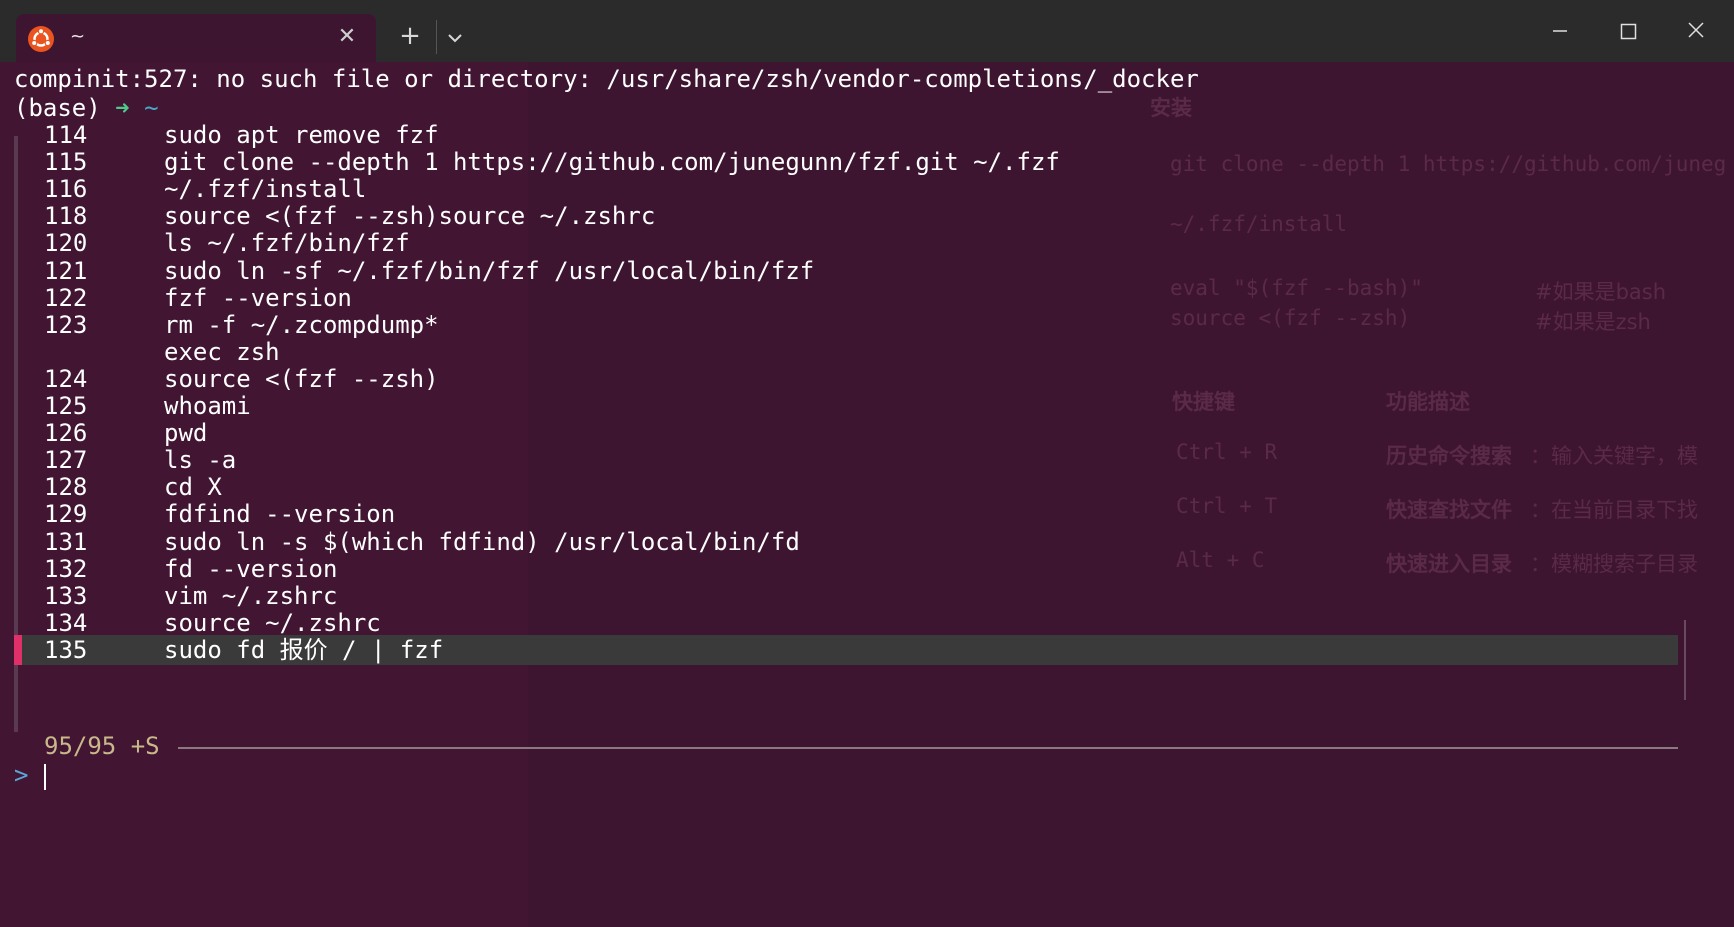  Describe the element at coordinates (151, 108) in the screenshot. I see `prompt-dir: ~` at that location.